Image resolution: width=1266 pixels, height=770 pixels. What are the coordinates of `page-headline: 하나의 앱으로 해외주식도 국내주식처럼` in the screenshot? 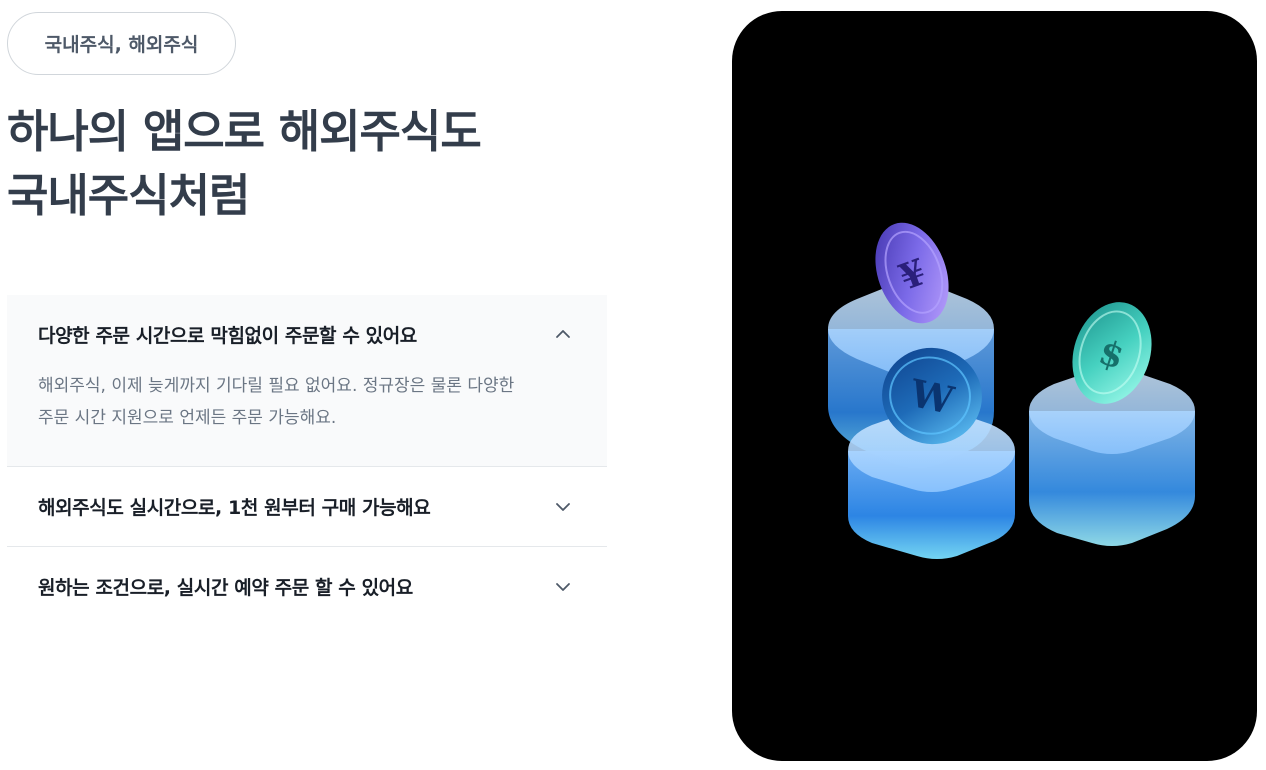 It's located at (327, 164).